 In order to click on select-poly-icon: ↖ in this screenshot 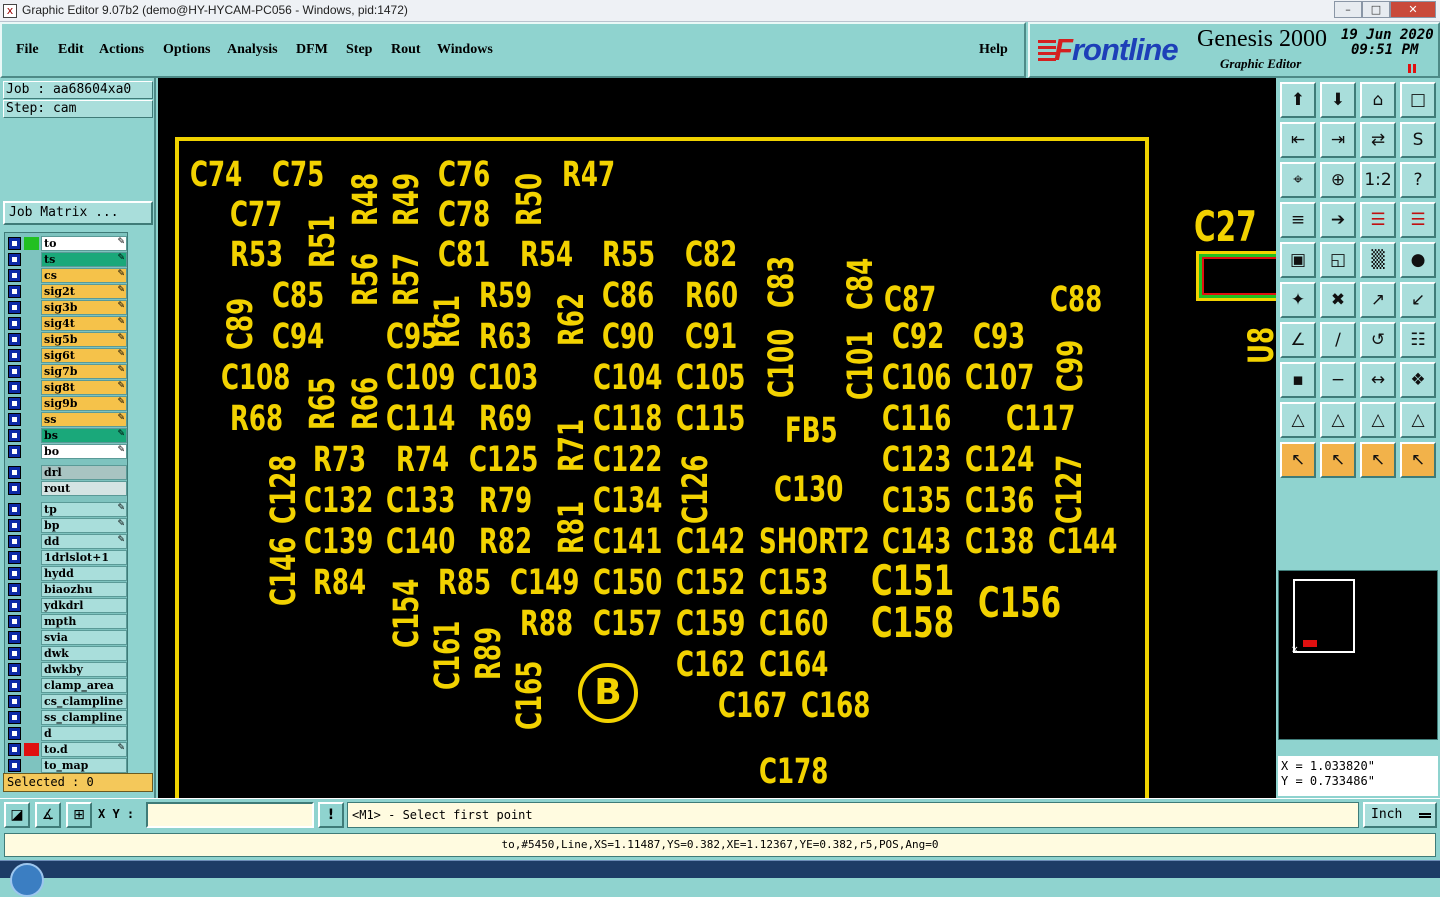, I will do `click(1418, 460)`.